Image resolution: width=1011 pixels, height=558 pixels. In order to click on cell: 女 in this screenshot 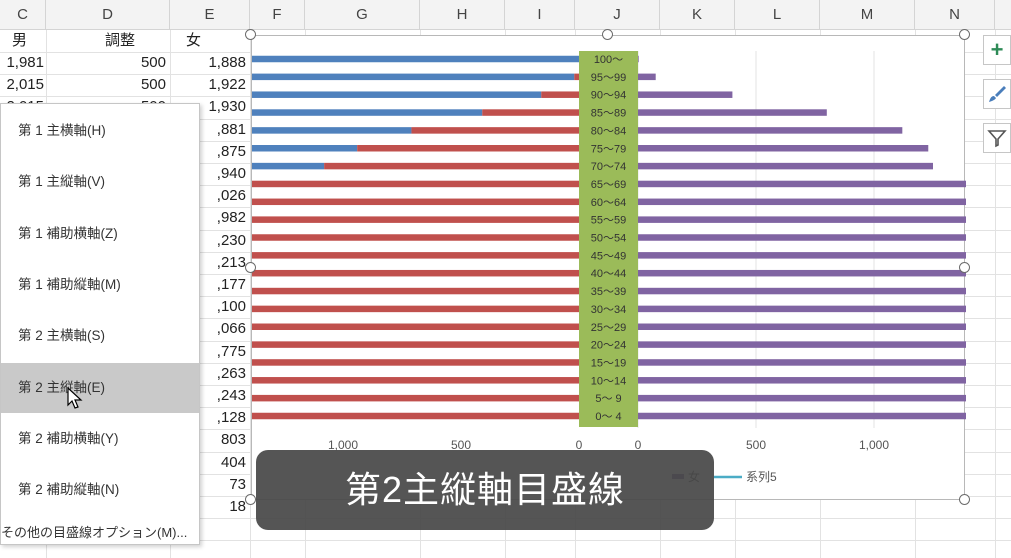, I will do `click(216, 41)`.